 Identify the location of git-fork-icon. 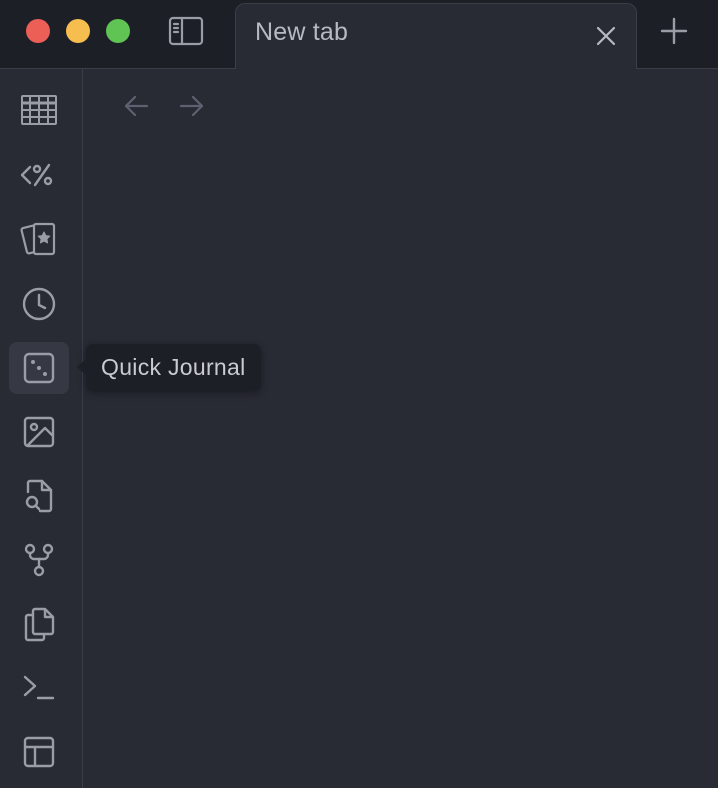
(39, 560).